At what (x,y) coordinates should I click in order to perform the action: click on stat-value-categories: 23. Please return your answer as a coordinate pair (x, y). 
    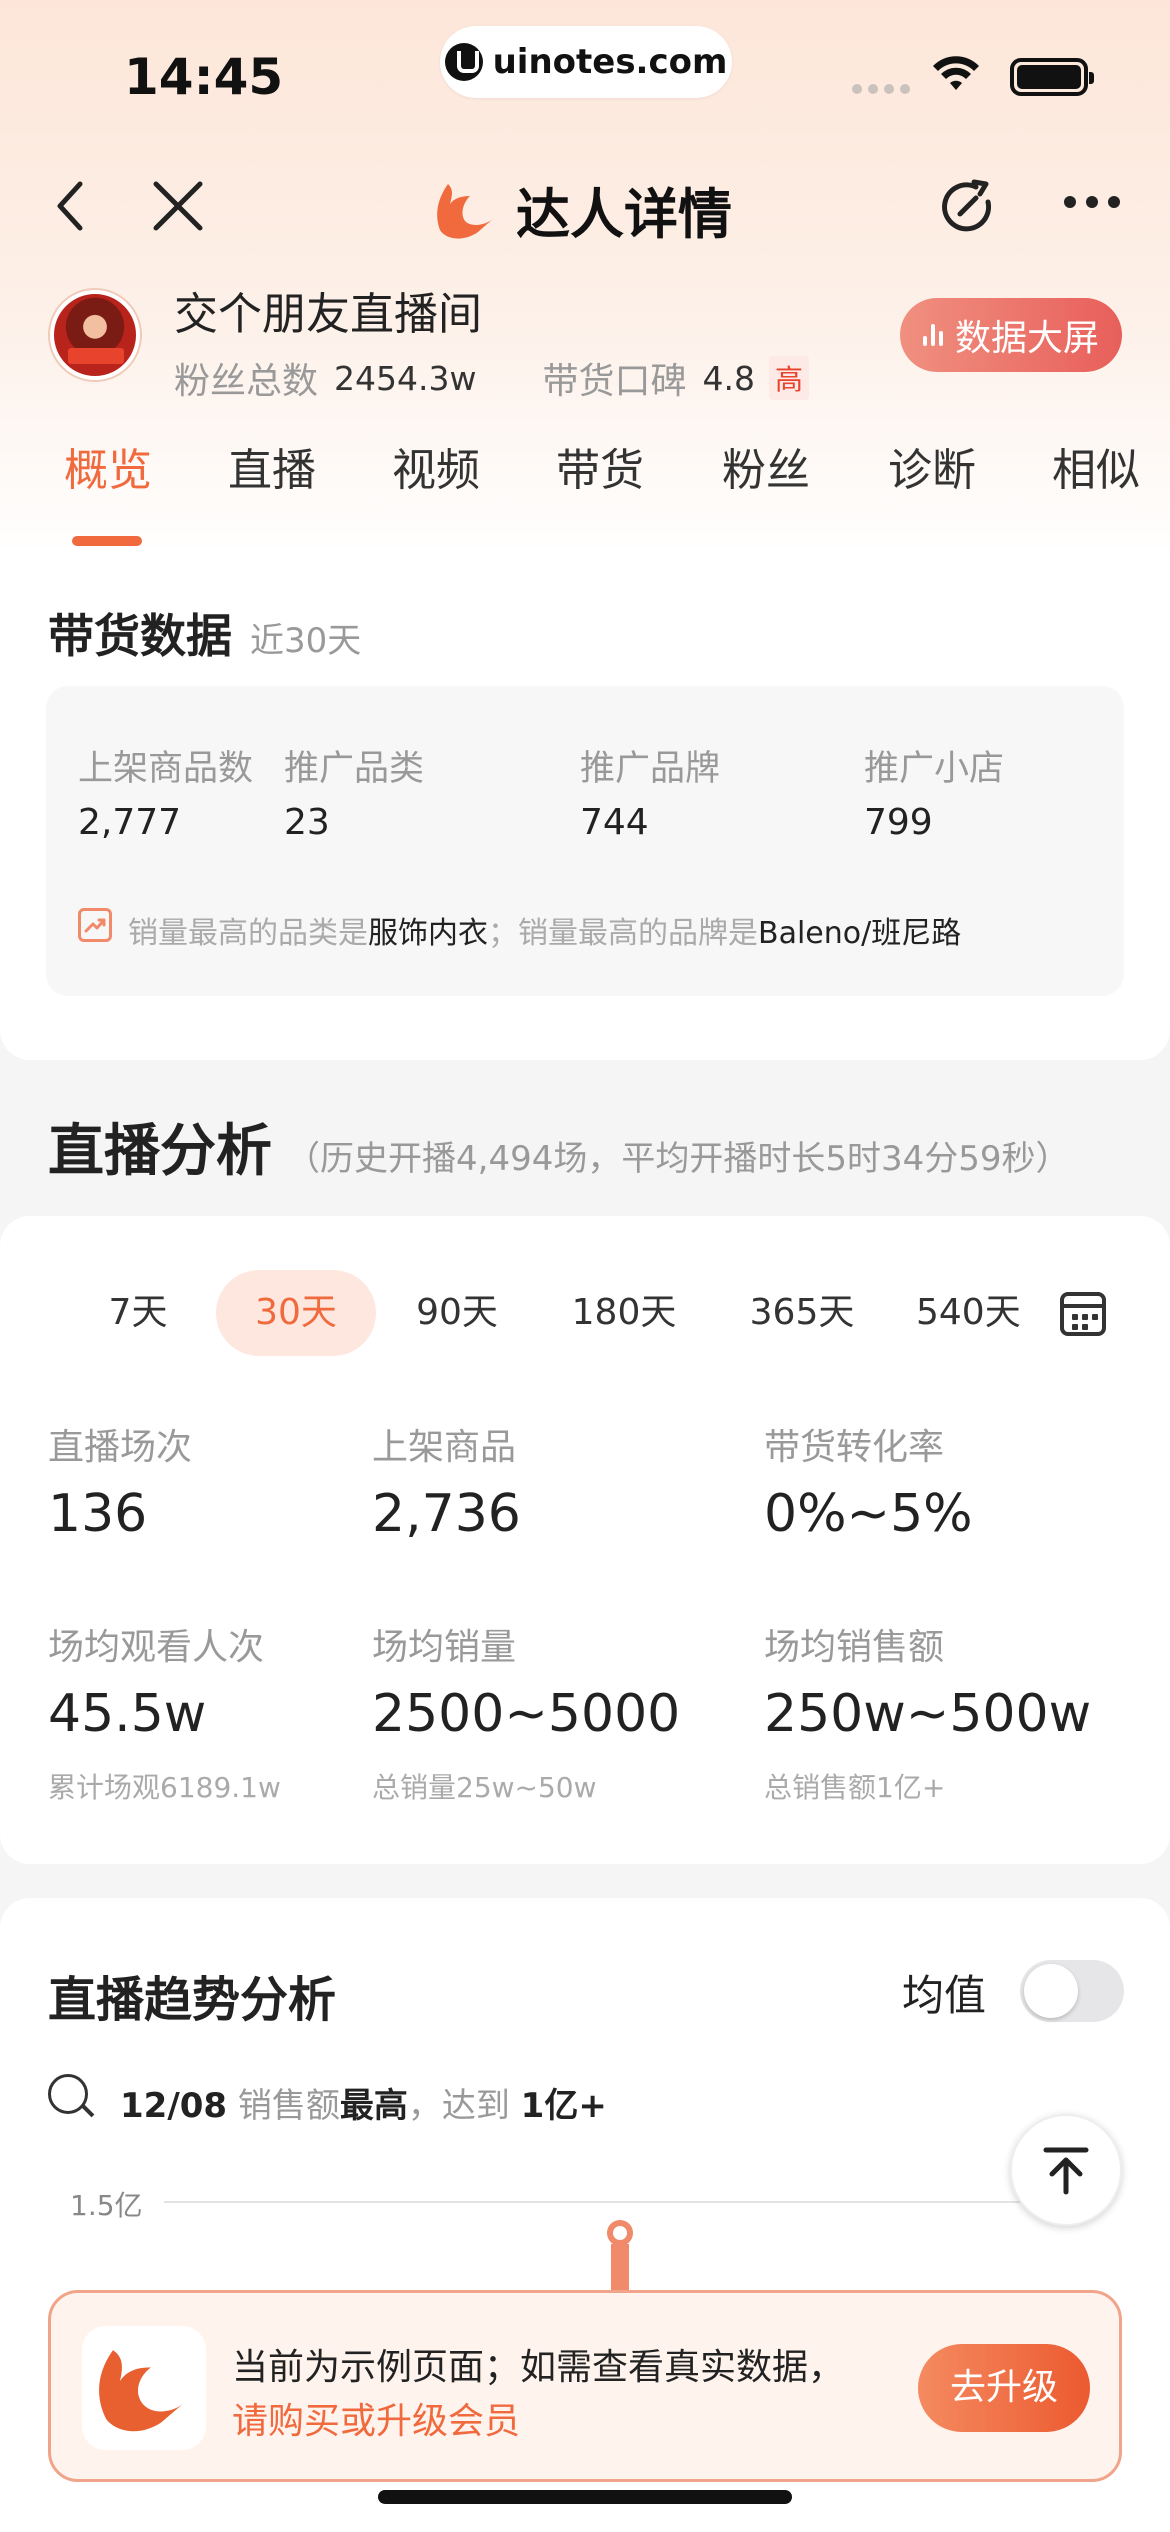
    Looking at the image, I should click on (307, 822).